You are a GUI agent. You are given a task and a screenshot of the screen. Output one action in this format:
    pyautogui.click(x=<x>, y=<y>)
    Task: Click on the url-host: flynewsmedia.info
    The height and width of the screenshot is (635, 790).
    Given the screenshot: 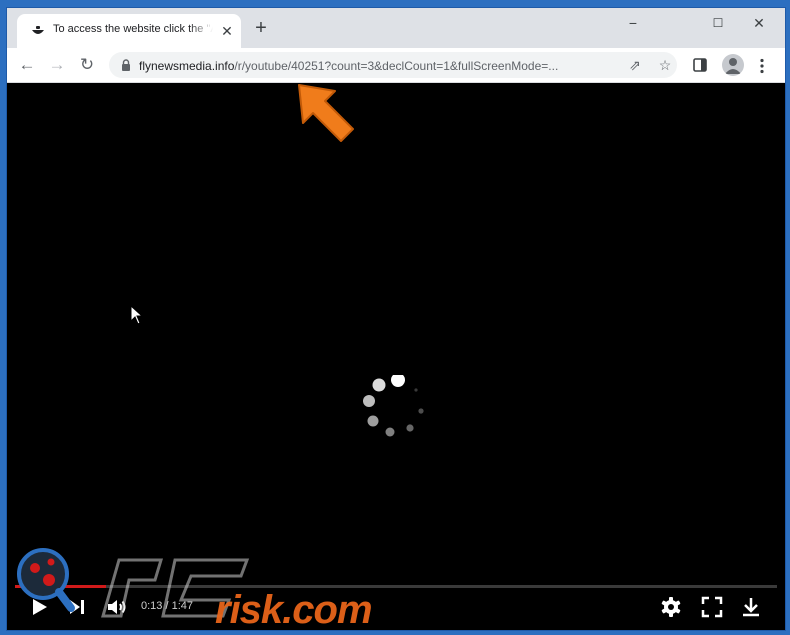 What is the action you would take?
    pyautogui.click(x=187, y=66)
    